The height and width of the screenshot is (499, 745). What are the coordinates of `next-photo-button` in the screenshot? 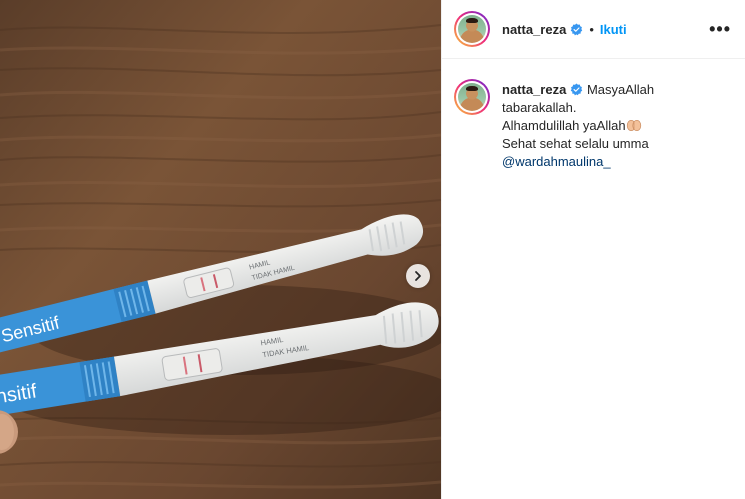 It's located at (418, 276).